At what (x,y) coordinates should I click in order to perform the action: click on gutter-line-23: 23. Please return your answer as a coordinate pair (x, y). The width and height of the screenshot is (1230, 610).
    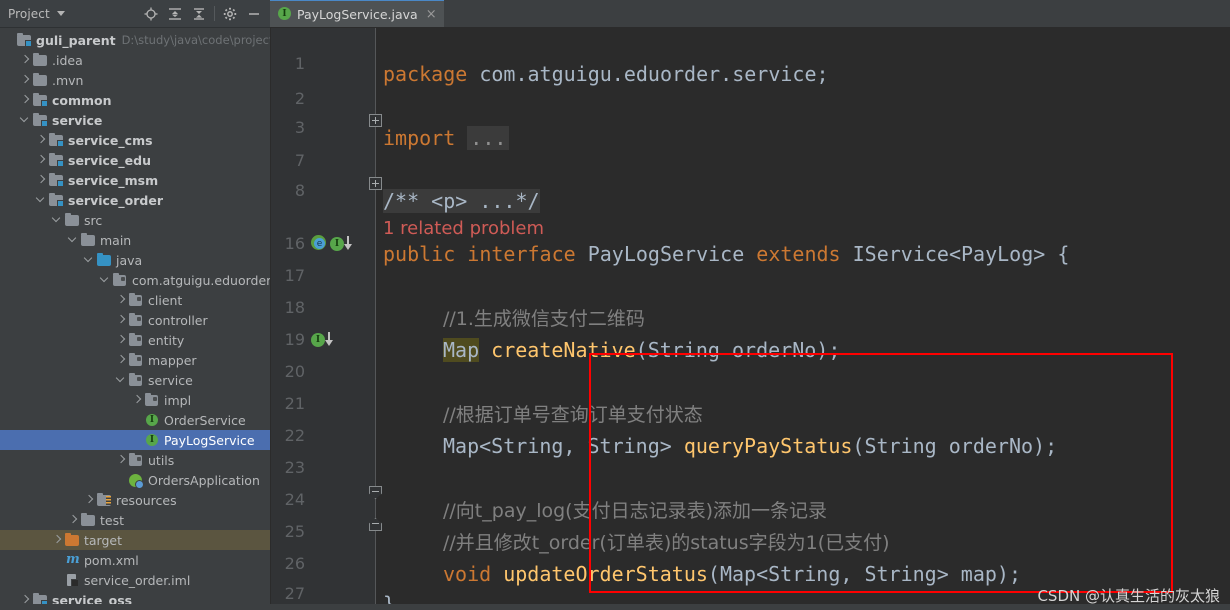
    Looking at the image, I should click on (323, 467).